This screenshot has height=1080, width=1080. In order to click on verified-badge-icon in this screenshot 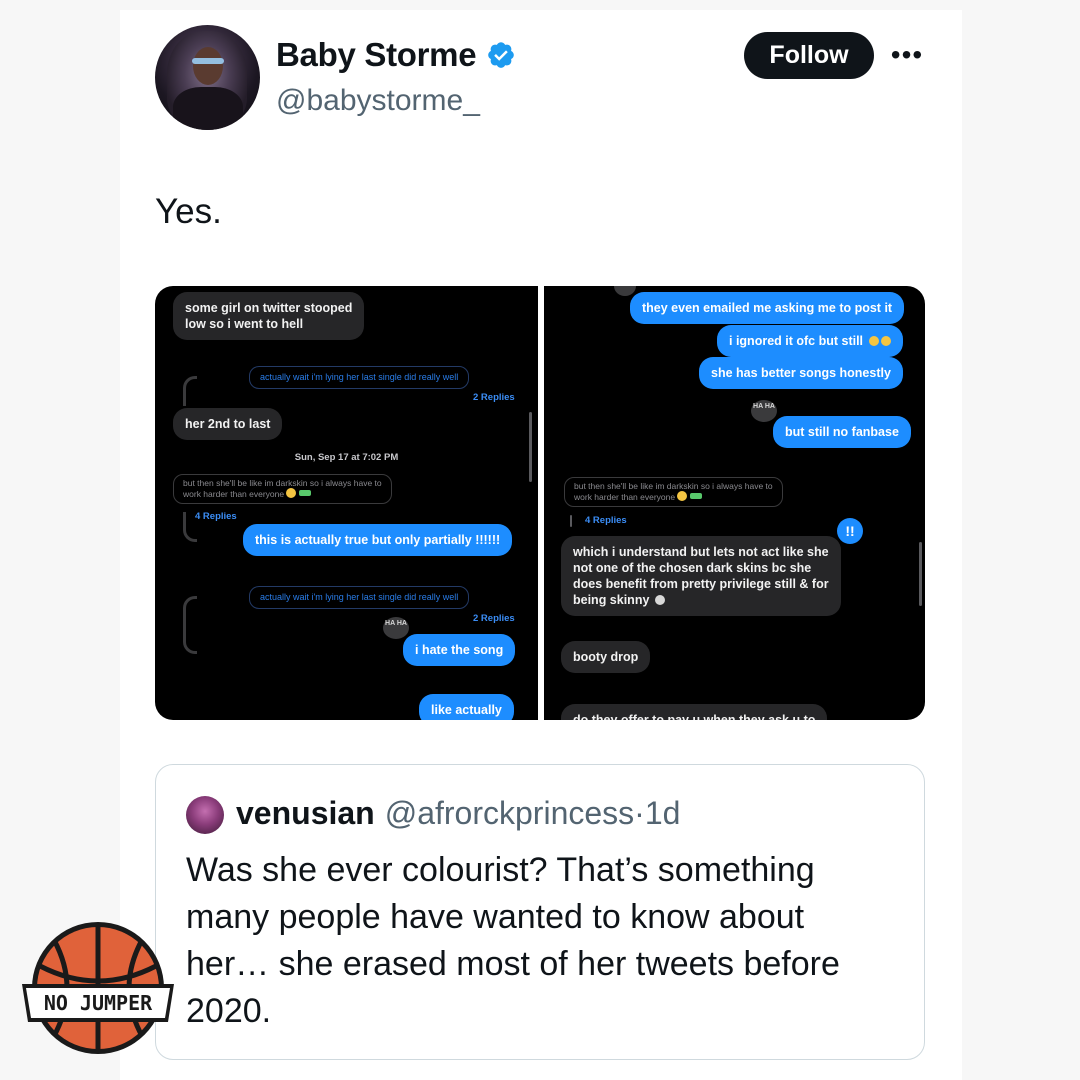, I will do `click(501, 55)`.